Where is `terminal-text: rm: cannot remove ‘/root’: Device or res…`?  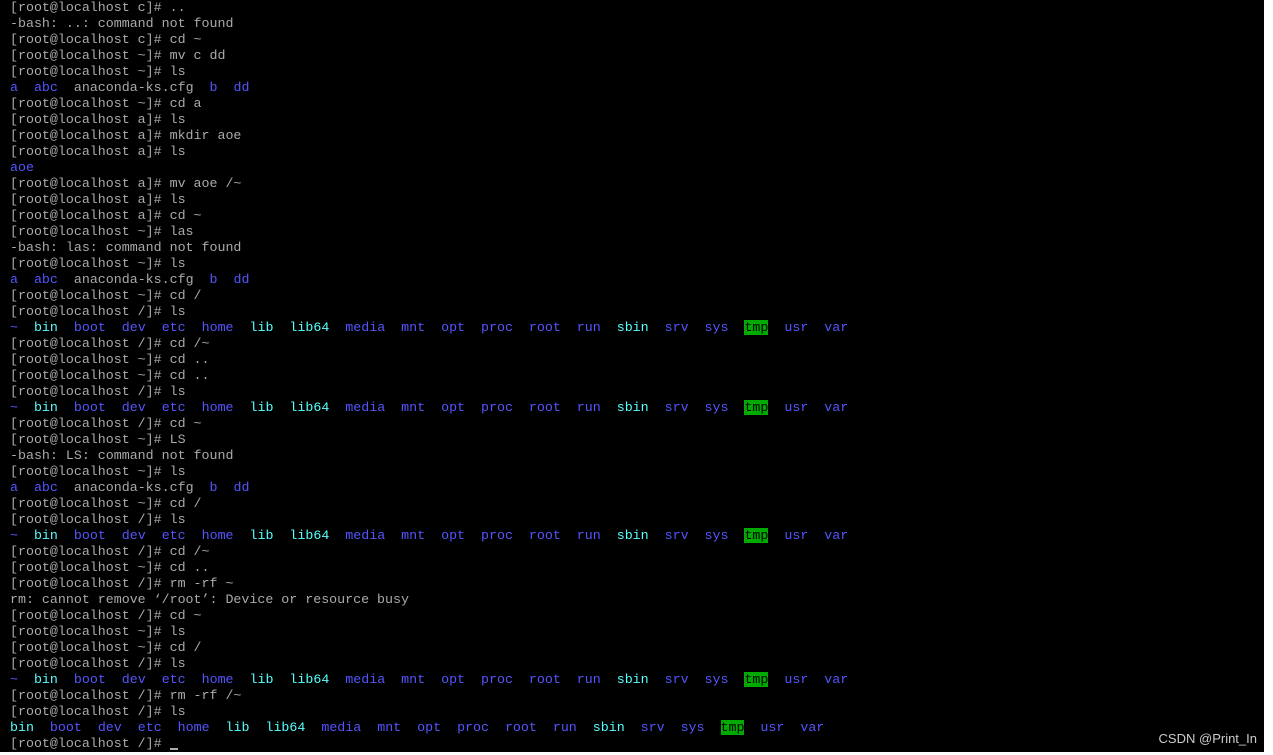 terminal-text: rm: cannot remove ‘/root’: Device or res… is located at coordinates (209, 599).